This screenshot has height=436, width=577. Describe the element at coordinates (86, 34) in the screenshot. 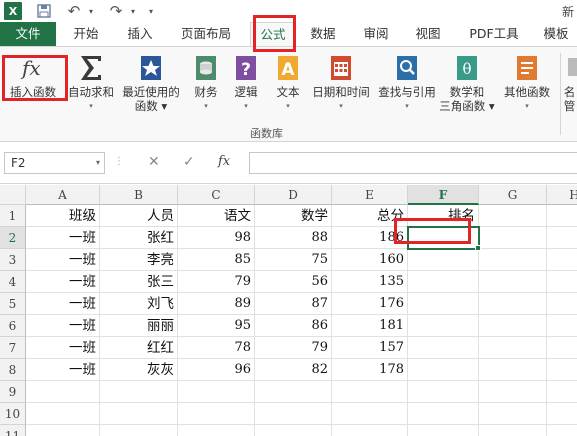

I see `tab-home: 开始` at that location.